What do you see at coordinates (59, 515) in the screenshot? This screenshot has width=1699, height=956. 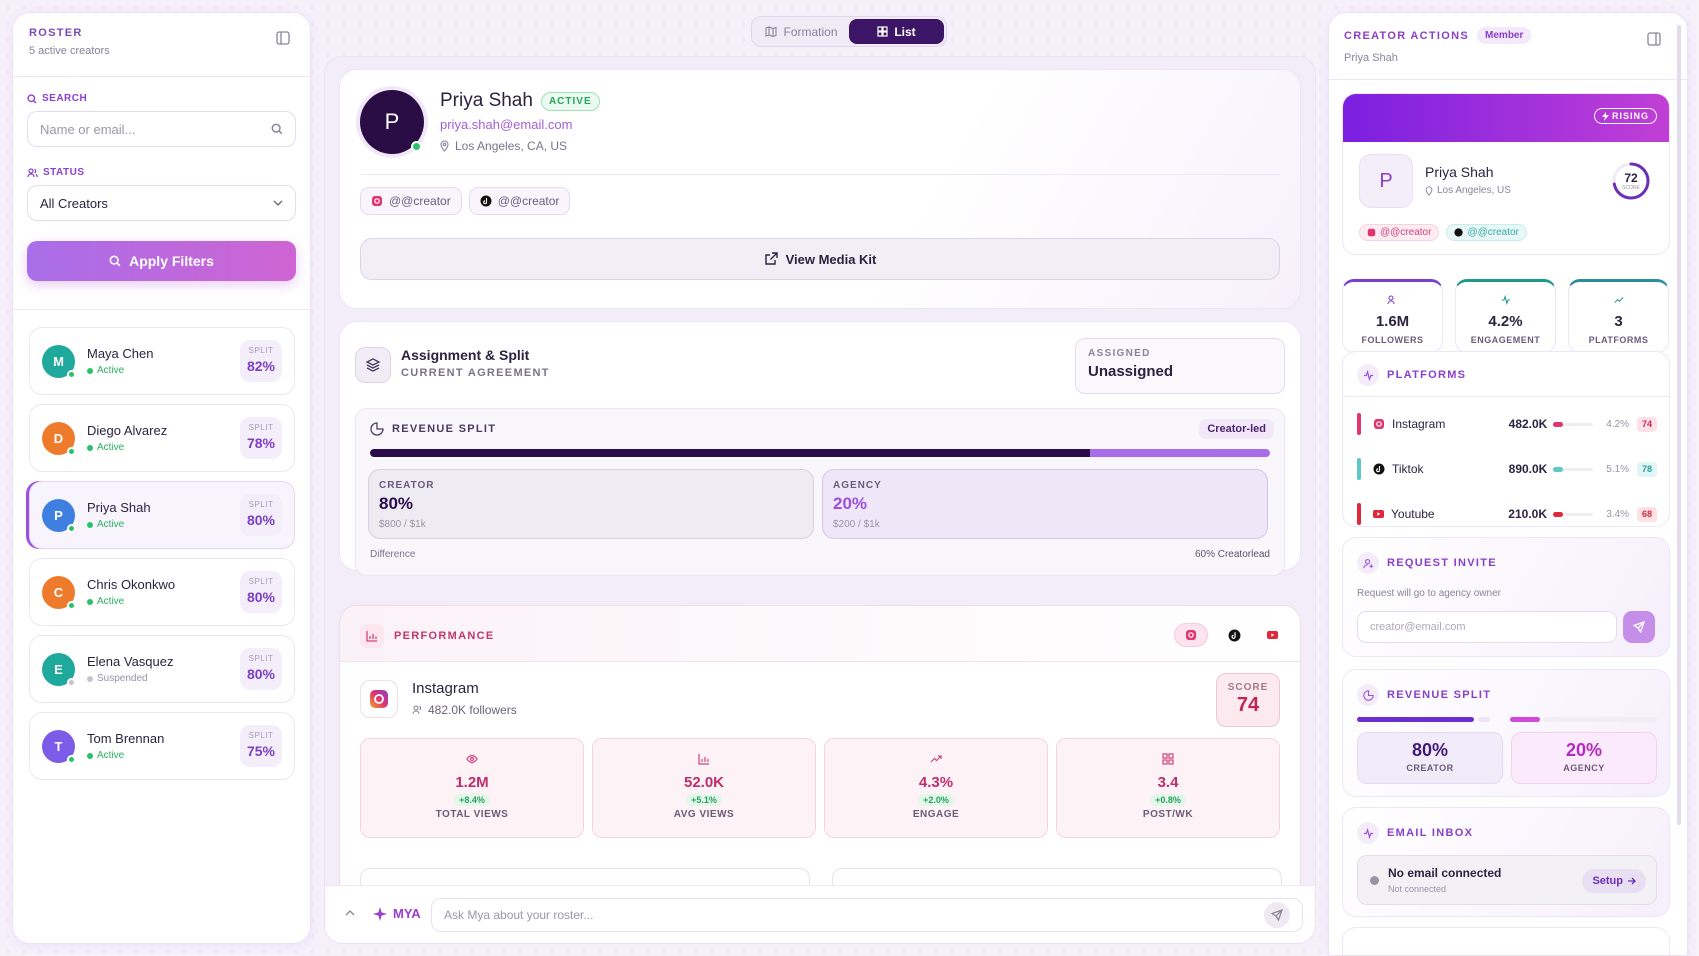 I see `creator-avatar: P` at bounding box center [59, 515].